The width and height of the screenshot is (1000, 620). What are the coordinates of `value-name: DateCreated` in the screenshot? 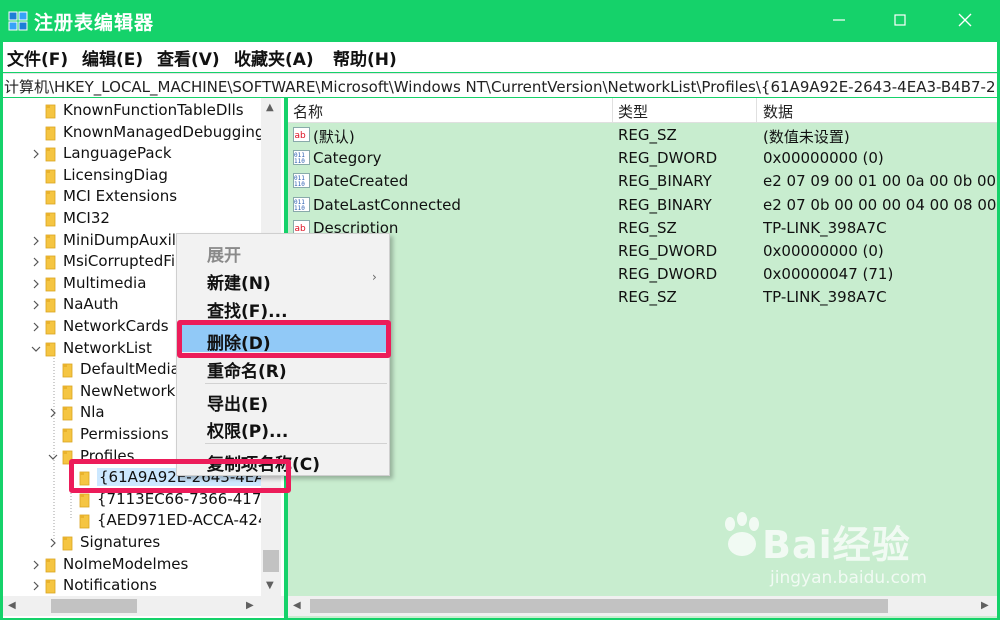 It's located at (361, 181).